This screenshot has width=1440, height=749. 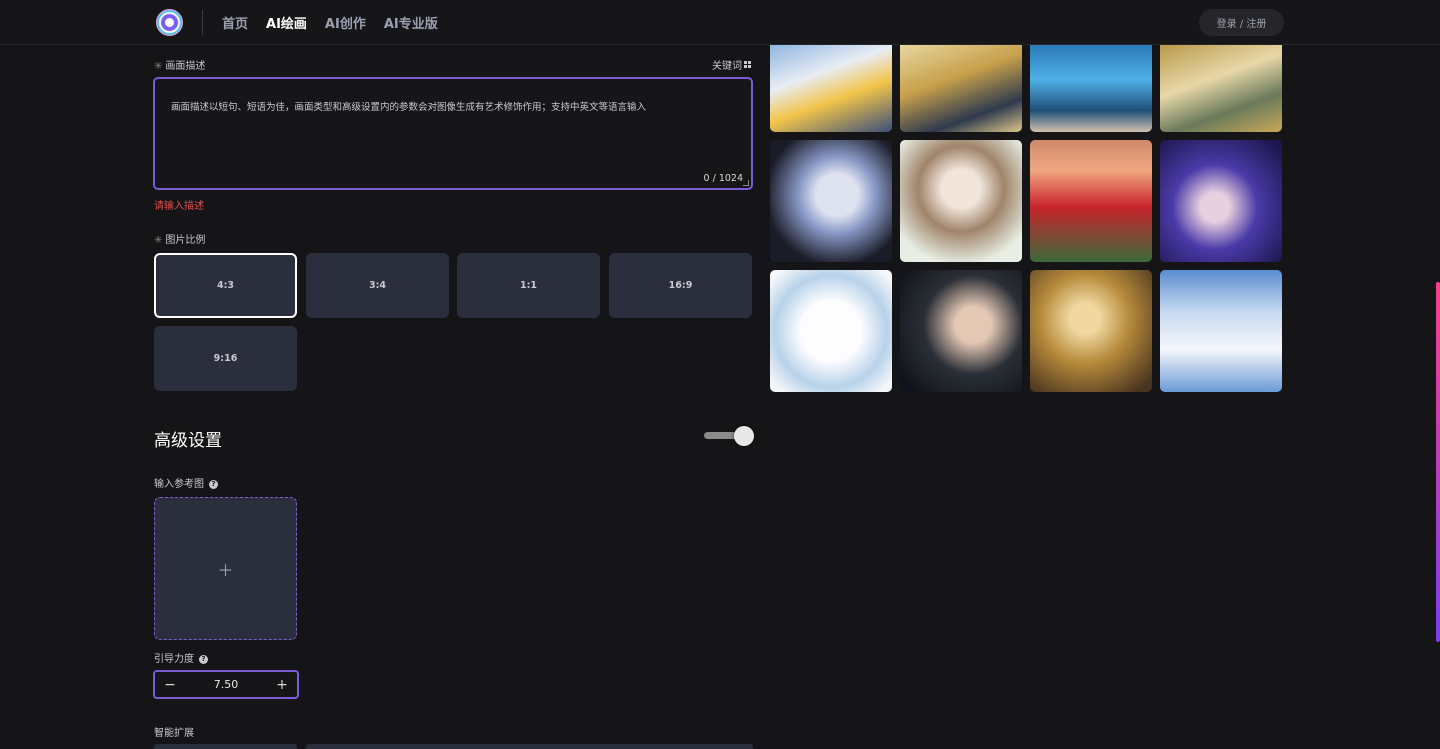 I want to click on description-error: 请输入描述, so click(x=179, y=206).